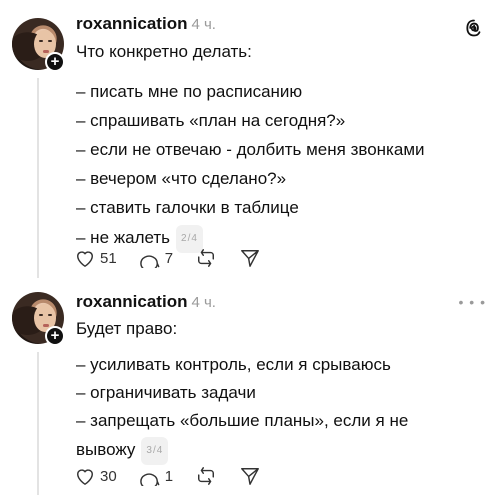 Image resolution: width=500 pixels, height=495 pixels. What do you see at coordinates (169, 258) in the screenshot?
I see `reply-count: 7` at bounding box center [169, 258].